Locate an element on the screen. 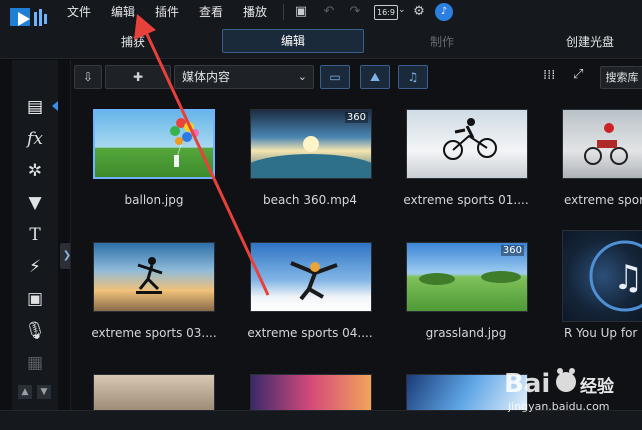 This screenshot has height=430, width=642. expand-icon: ⤢ is located at coordinates (578, 74).